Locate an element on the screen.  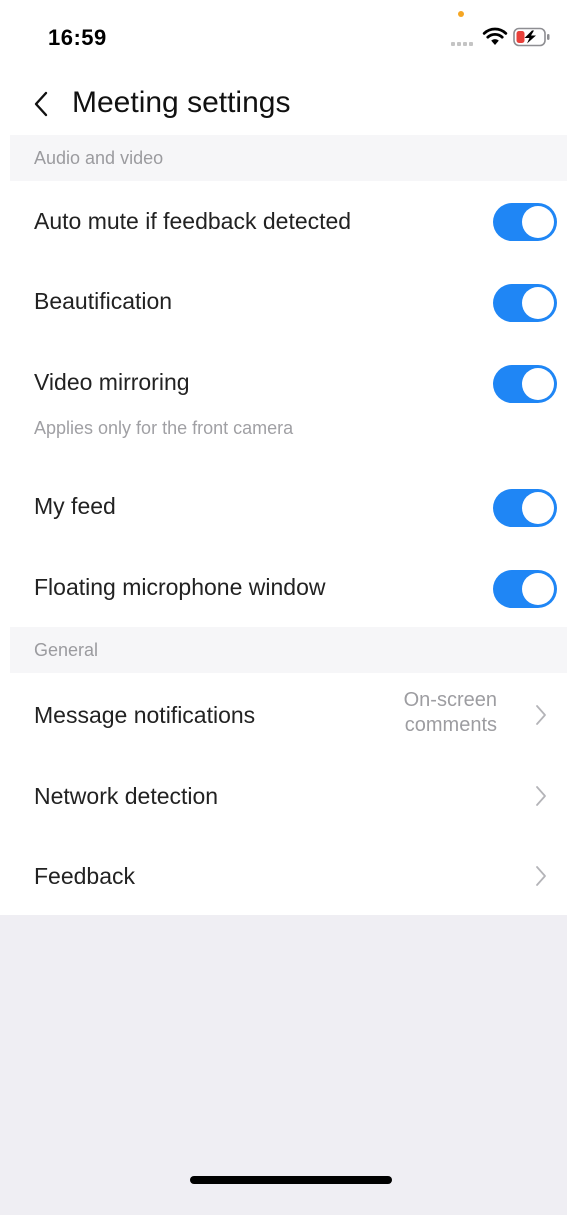
setting-row-floating-mic: Floating microphone window is located at coordinates (283, 587).